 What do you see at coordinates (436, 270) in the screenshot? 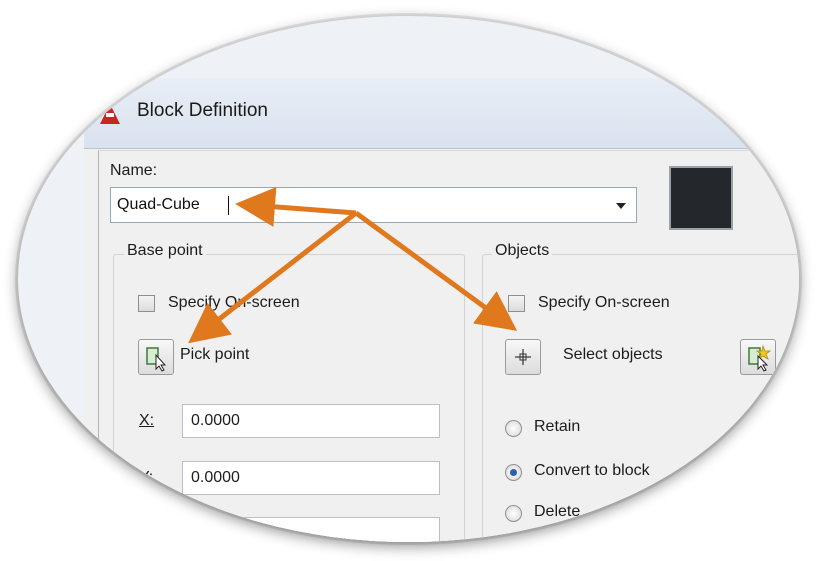
I see `arrow-to-select-objects` at bounding box center [436, 270].